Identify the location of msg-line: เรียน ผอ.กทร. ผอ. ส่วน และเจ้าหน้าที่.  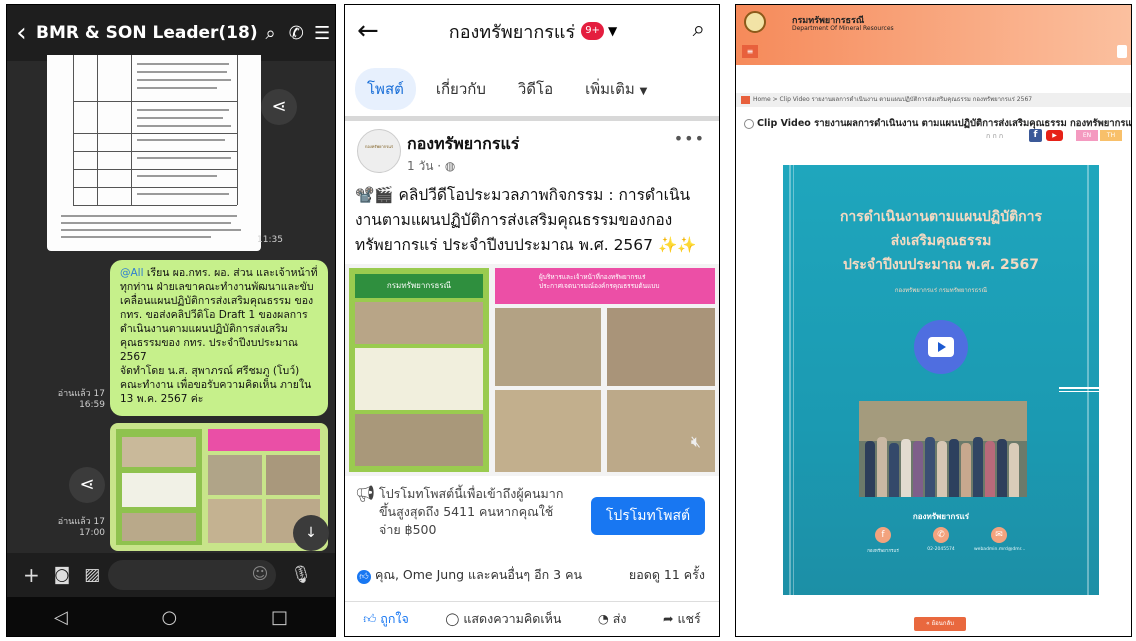
(230, 273).